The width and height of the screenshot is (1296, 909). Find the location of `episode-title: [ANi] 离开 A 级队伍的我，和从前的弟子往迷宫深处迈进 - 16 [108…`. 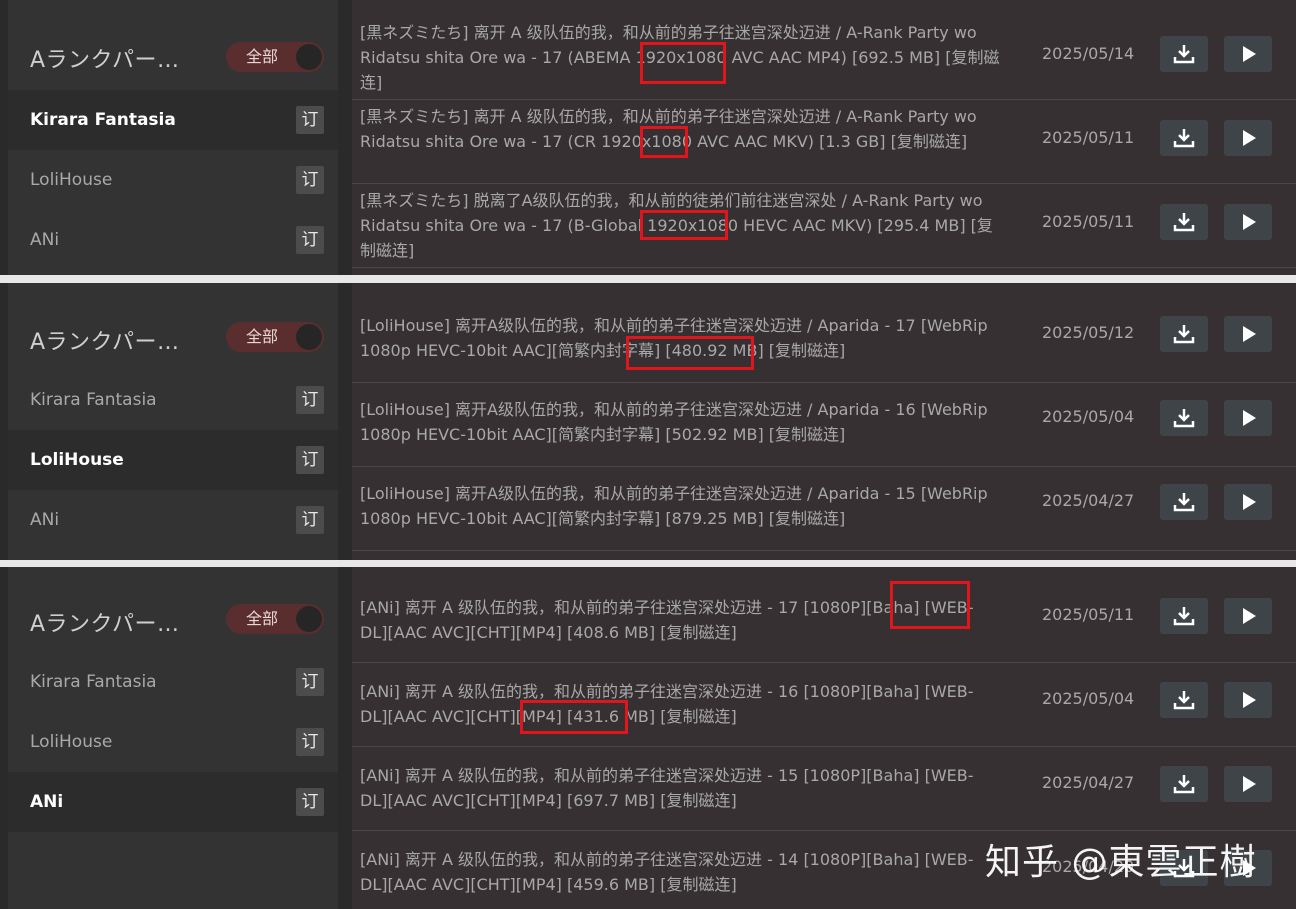

episode-title: [ANi] 离开 A 级队伍的我，和从前的弟子往迷宫深处迈进 - 16 [108… is located at coordinates (680, 704).